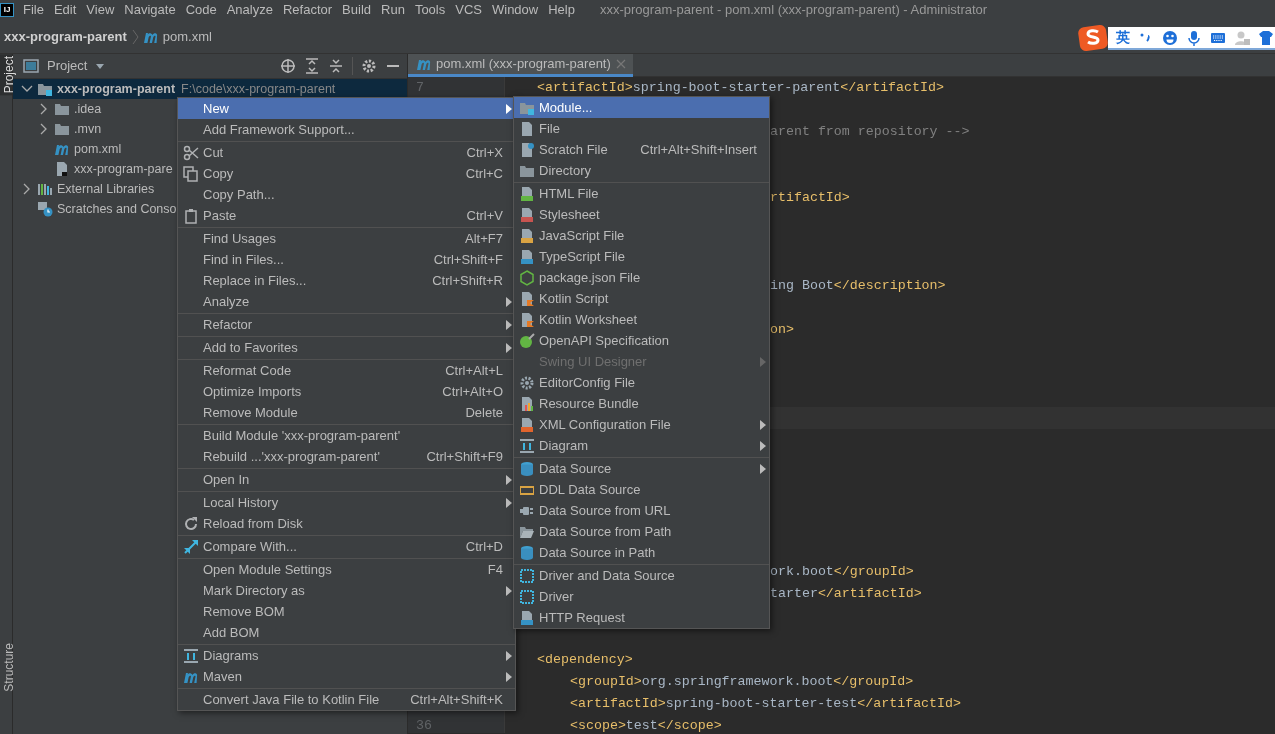 This screenshot has height=734, width=1275. I want to click on tab-label: pom.xml (xxx-program-parent), so click(523, 64).